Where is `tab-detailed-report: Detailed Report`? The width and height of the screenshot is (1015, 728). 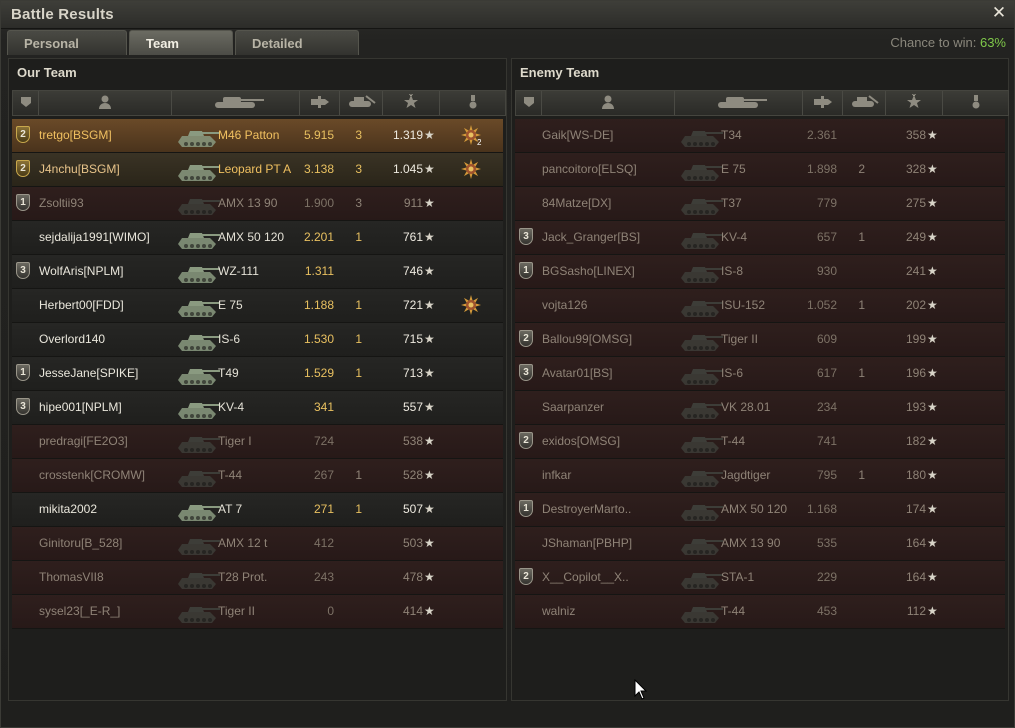 tab-detailed-report: Detailed Report is located at coordinates (297, 53).